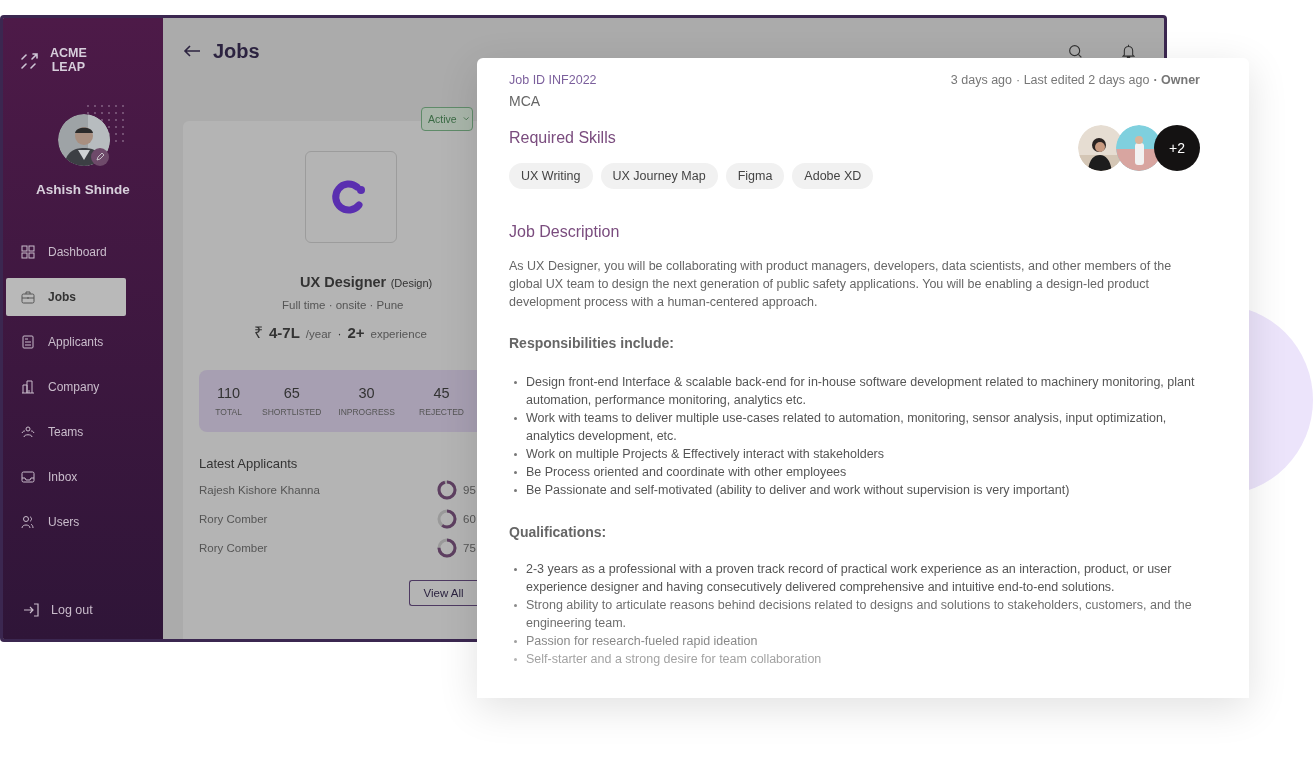  I want to click on skill-chip: Adobe XD, so click(833, 176).